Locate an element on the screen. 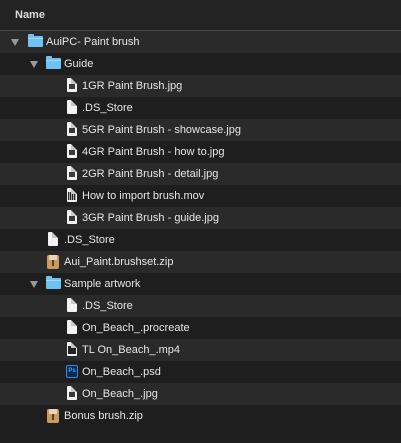  tree-row-label: 2GR Paint Brush - detail.jpg is located at coordinates (150, 174).